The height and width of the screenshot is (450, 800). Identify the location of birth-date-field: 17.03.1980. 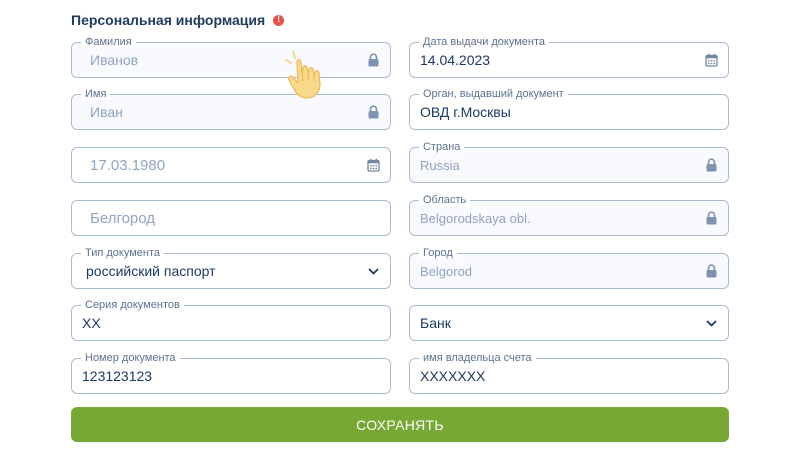
(231, 165).